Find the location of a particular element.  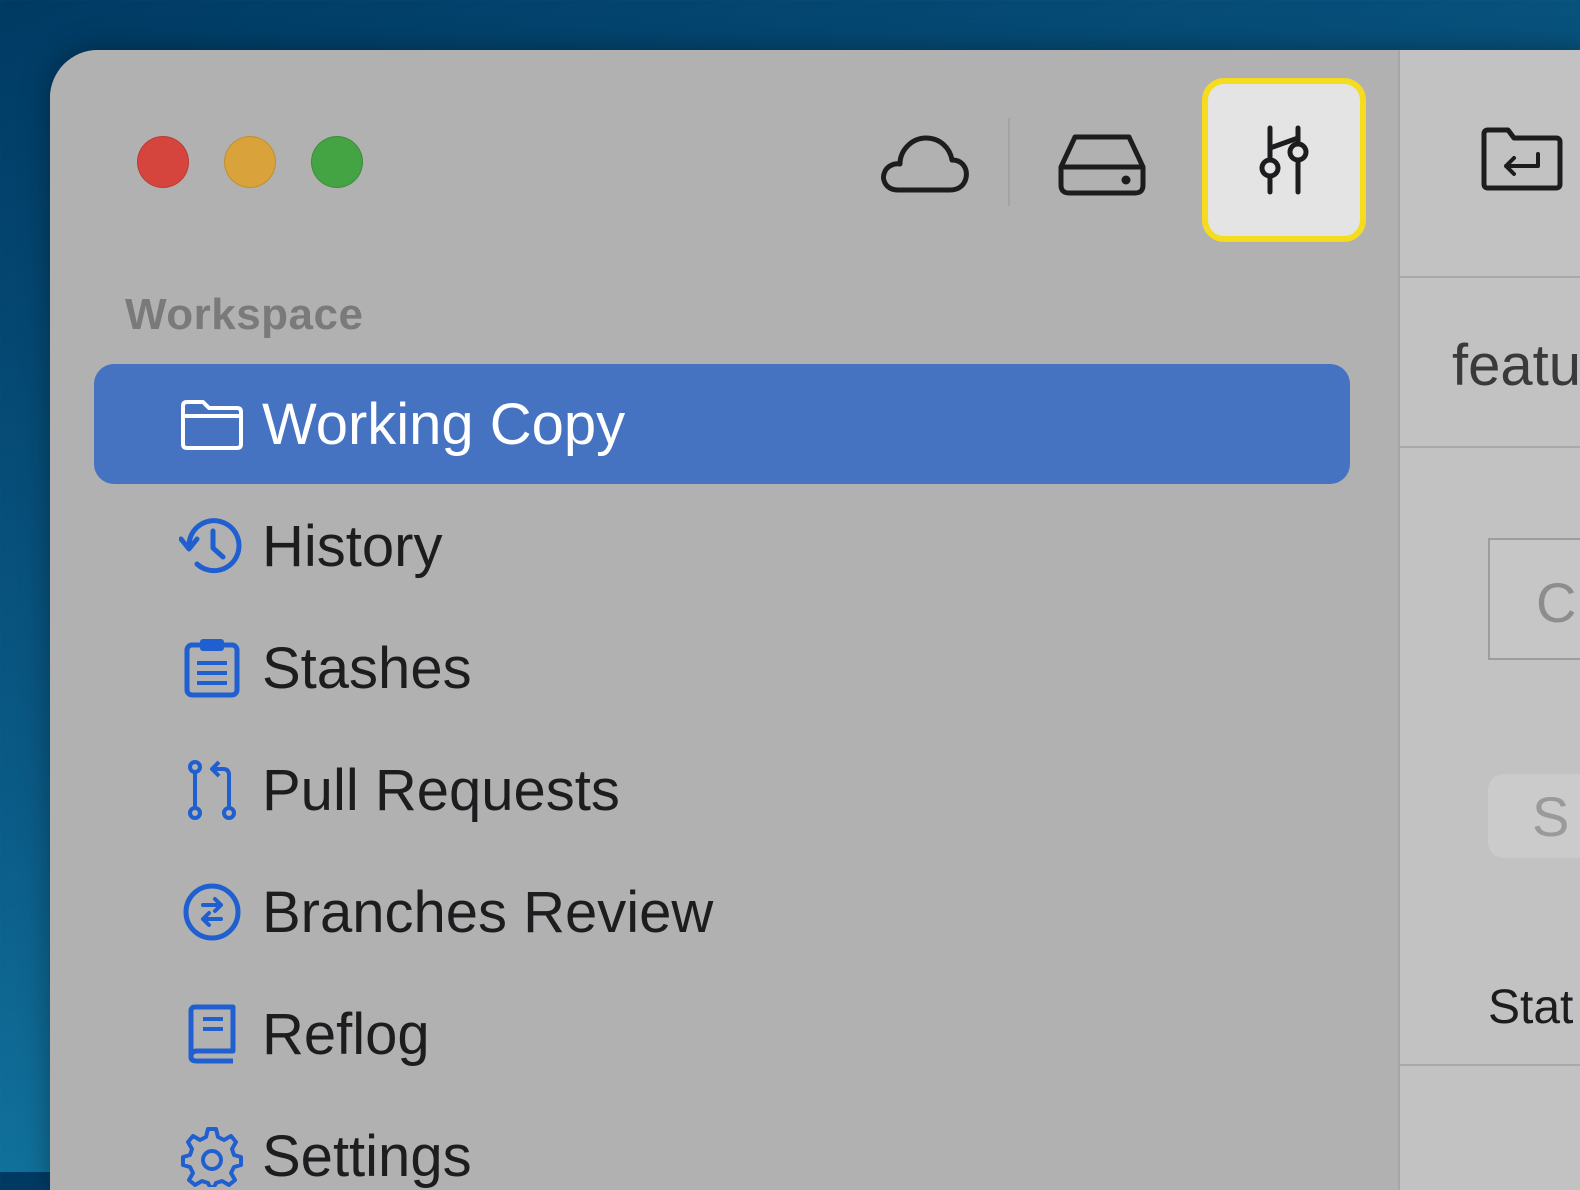

drive-icon is located at coordinates (1102, 165).